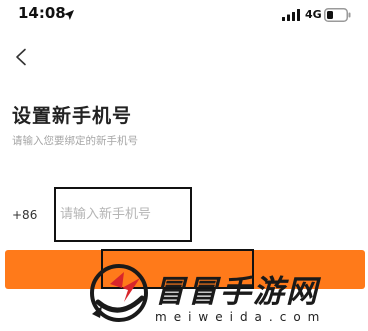 The image size is (368, 331). Describe the element at coordinates (236, 292) in the screenshot. I see `watermark-title: 冒冒手游网` at that location.